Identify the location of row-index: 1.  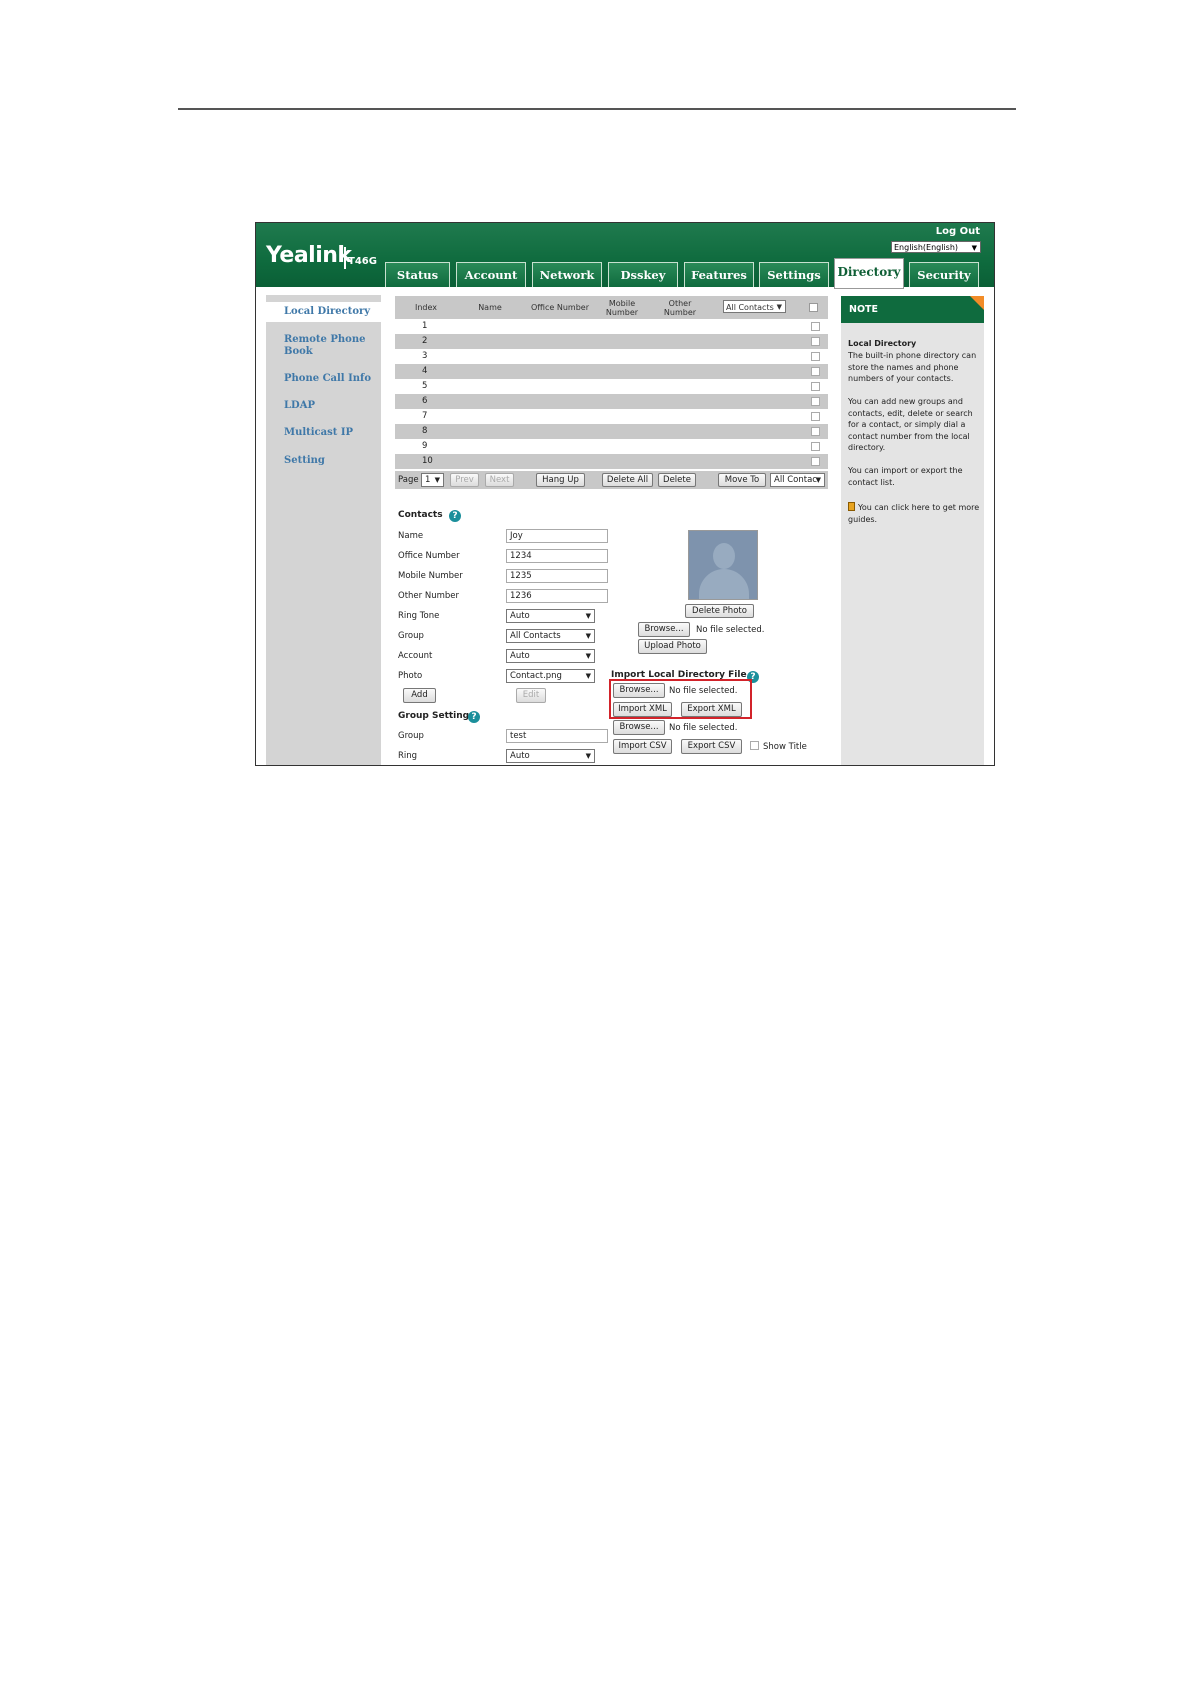
(425, 326).